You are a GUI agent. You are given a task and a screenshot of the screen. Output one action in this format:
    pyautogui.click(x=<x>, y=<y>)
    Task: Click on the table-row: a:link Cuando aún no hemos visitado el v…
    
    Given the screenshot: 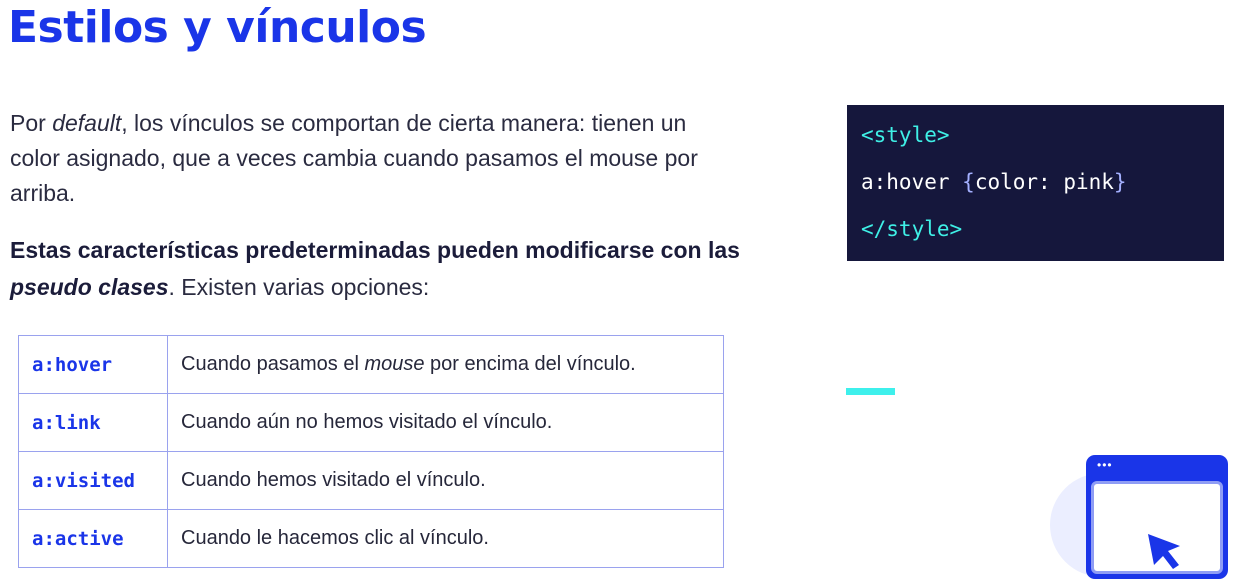 What is the action you would take?
    pyautogui.click(x=371, y=422)
    